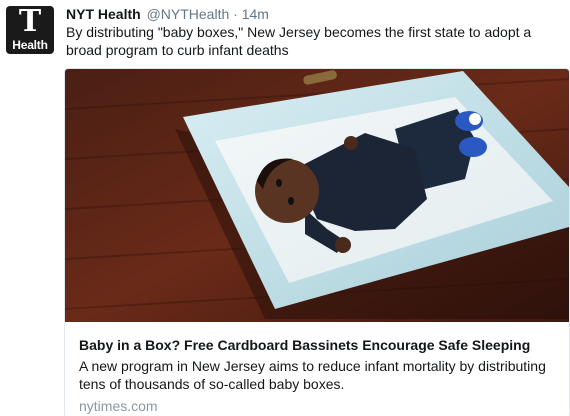 The height and width of the screenshot is (416, 570). What do you see at coordinates (30, 45) in the screenshot?
I see `avatar-label: Health` at bounding box center [30, 45].